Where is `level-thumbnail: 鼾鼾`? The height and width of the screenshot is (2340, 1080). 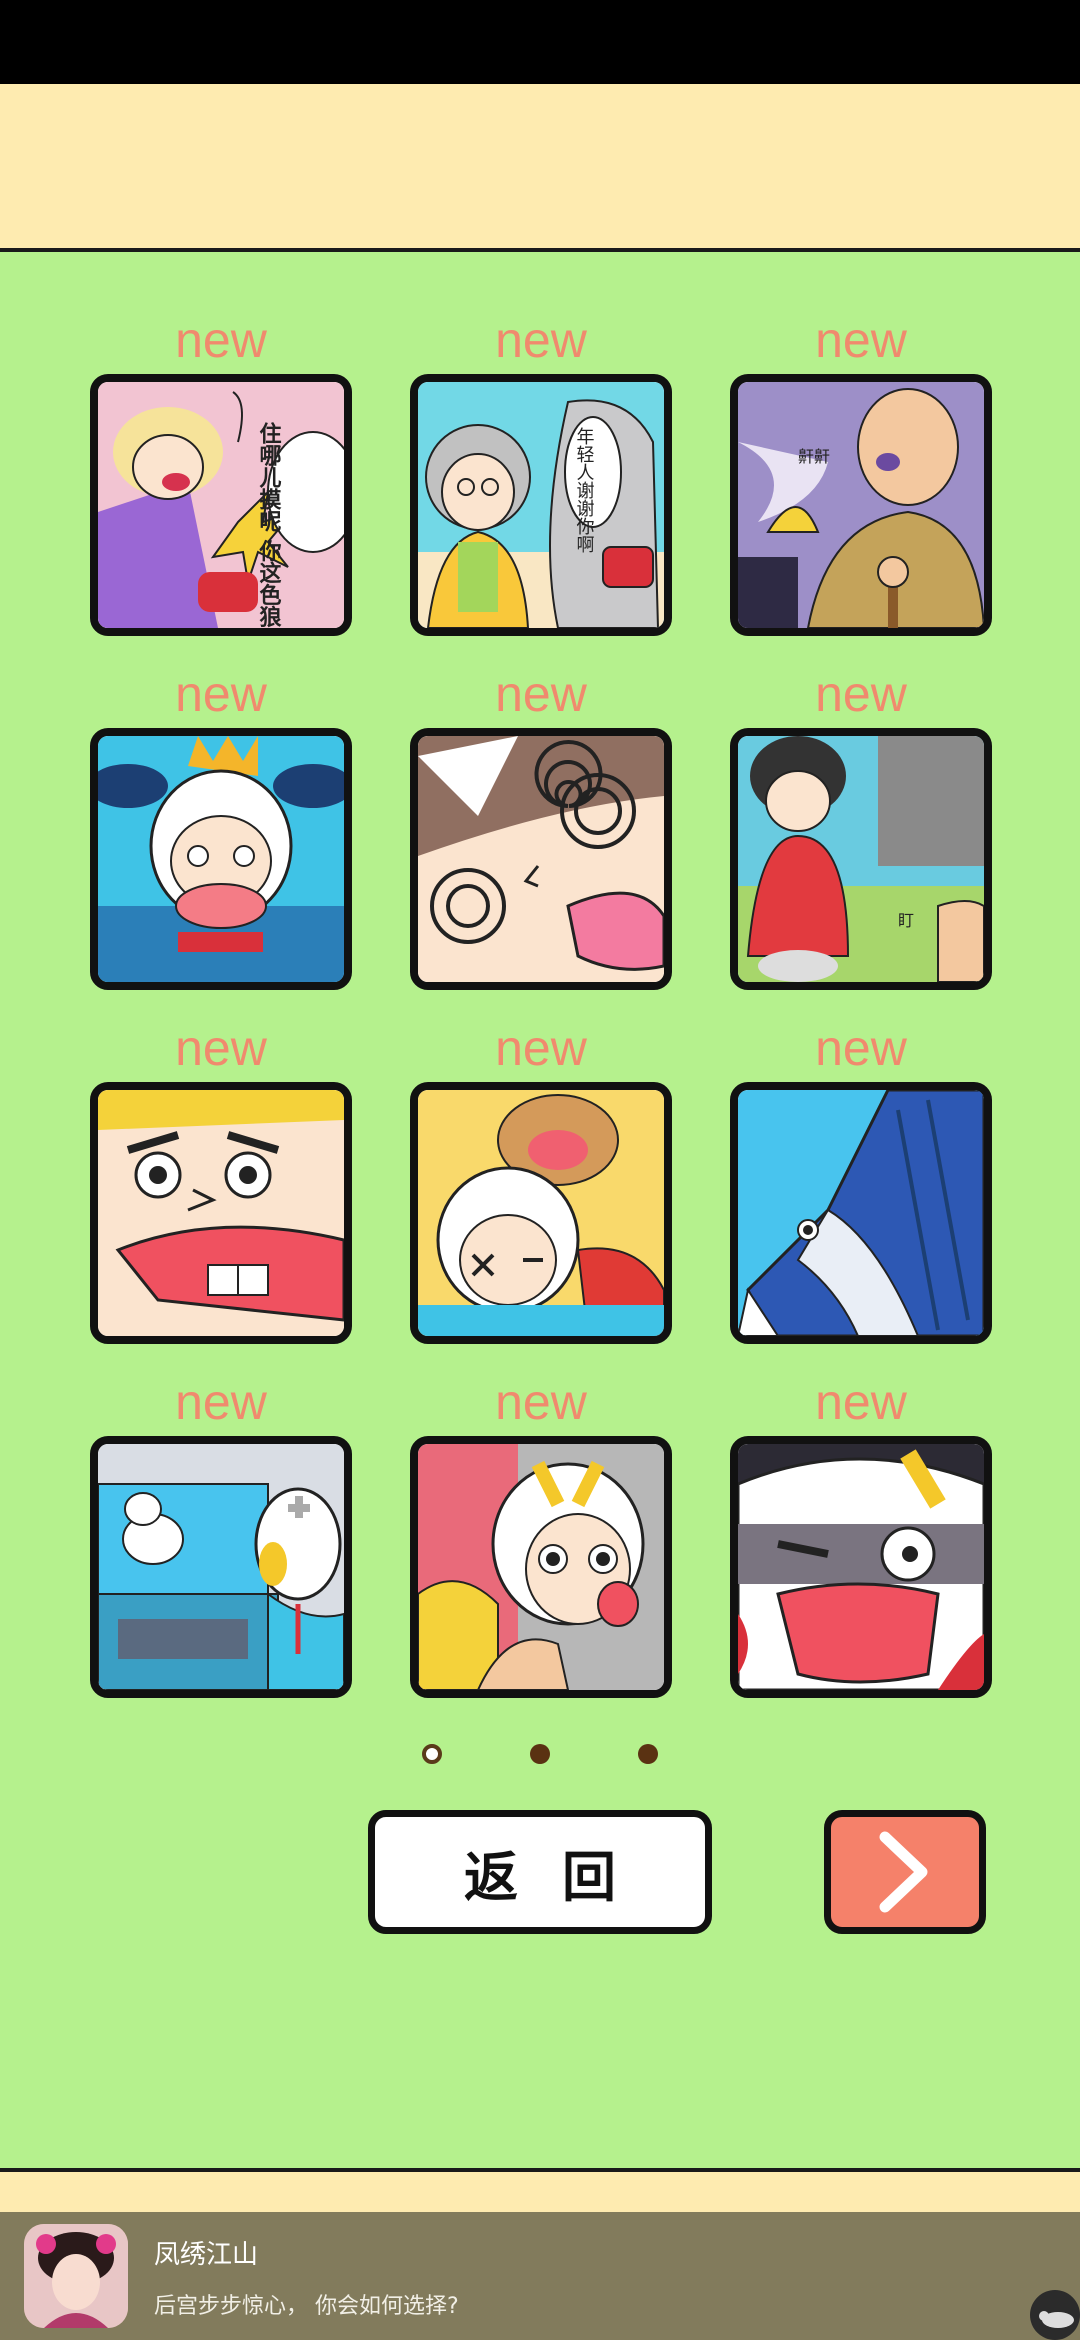 level-thumbnail: 鼾鼾 is located at coordinates (861, 505).